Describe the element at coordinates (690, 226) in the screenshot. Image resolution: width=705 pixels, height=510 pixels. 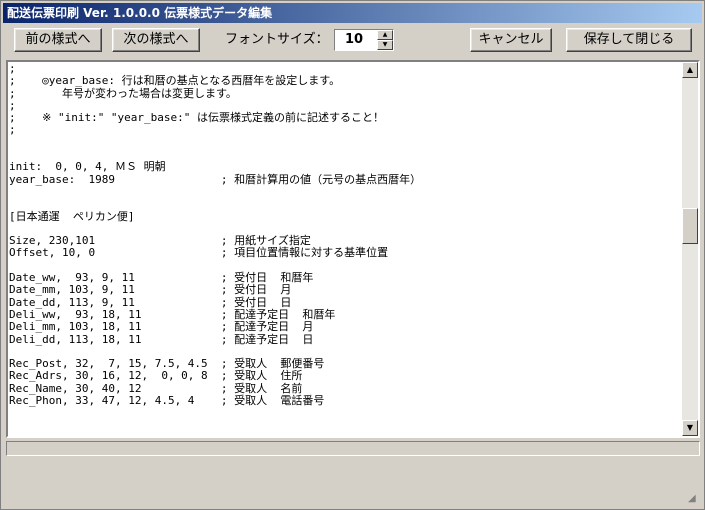
I see `scrollbar-thumb` at that location.